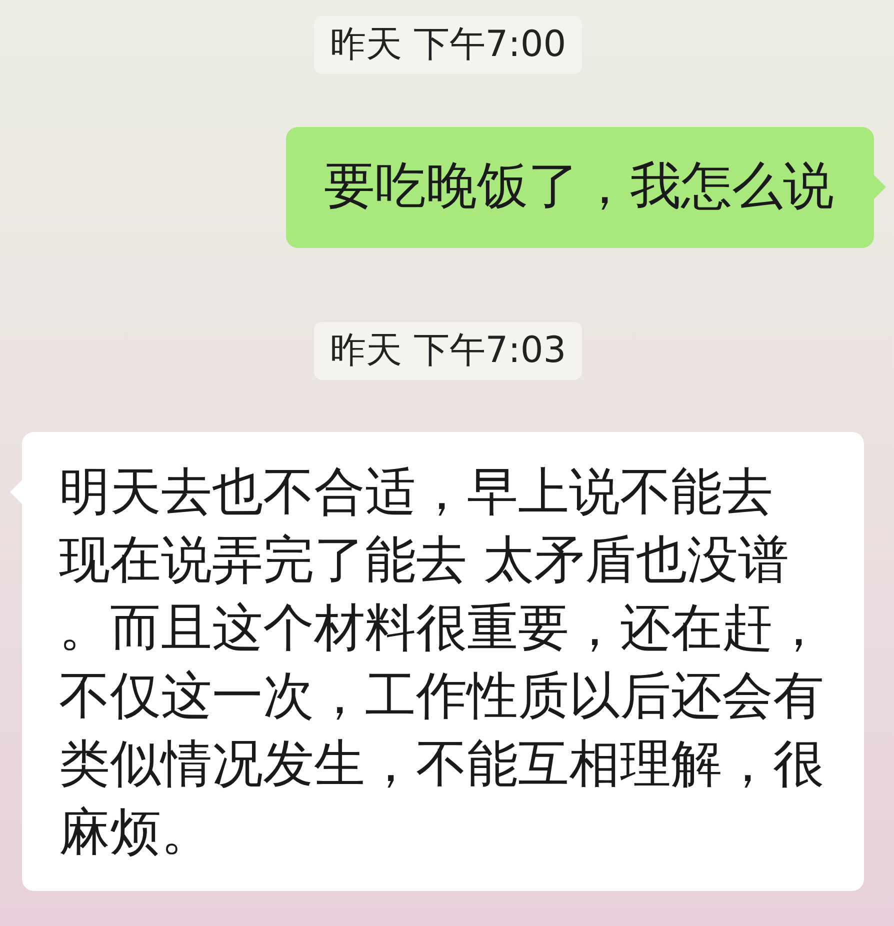 The image size is (894, 926). I want to click on bubble-tail-icon, so click(880, 187).